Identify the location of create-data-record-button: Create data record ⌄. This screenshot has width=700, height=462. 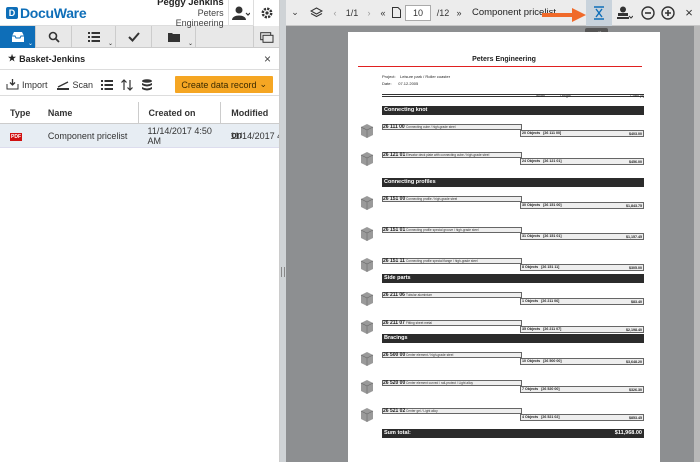
(224, 84).